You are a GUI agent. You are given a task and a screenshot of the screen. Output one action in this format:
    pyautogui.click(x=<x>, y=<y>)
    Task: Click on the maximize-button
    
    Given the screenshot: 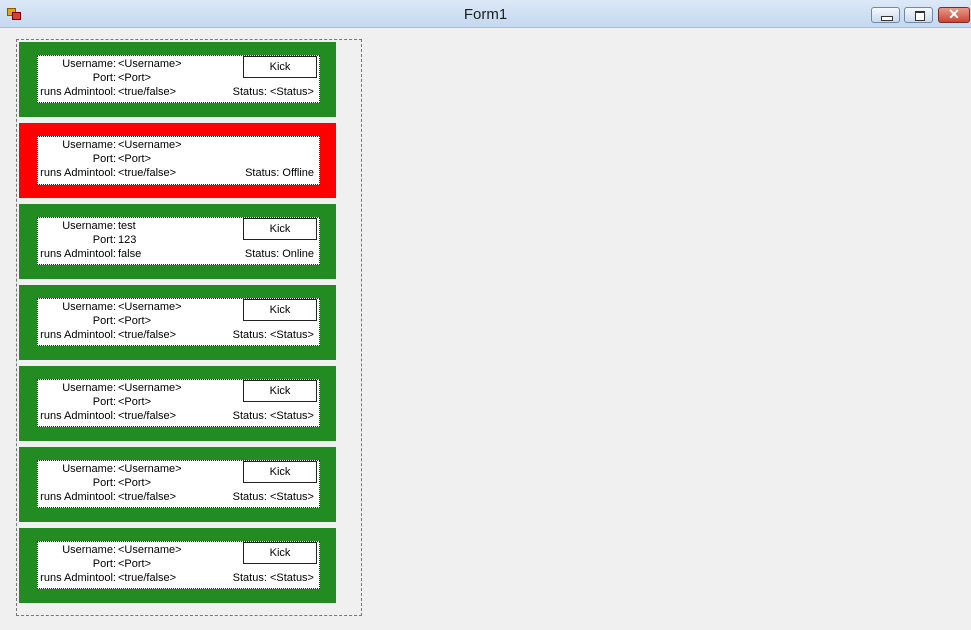 What is the action you would take?
    pyautogui.click(x=918, y=15)
    